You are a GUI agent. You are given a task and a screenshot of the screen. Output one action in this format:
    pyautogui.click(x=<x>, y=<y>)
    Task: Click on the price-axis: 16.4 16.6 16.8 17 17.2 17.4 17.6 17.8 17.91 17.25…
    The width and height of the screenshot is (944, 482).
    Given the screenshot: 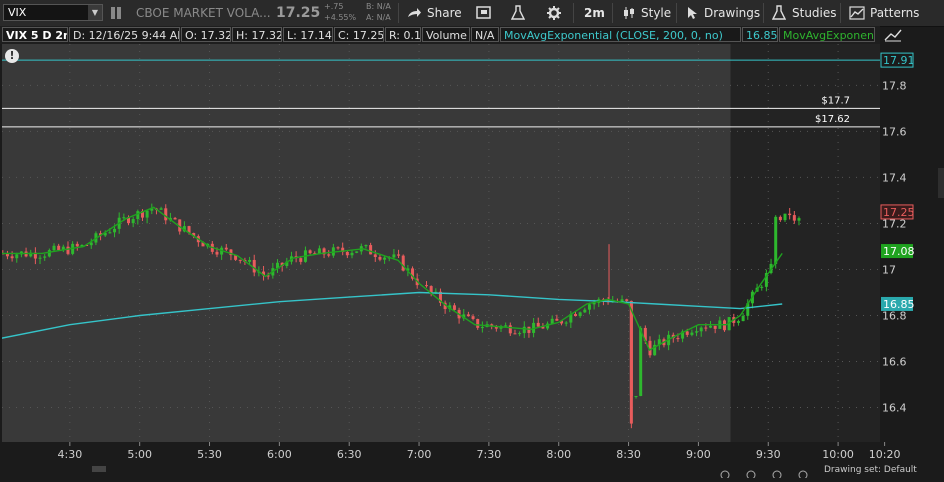 What is the action you would take?
    pyautogui.click(x=912, y=243)
    